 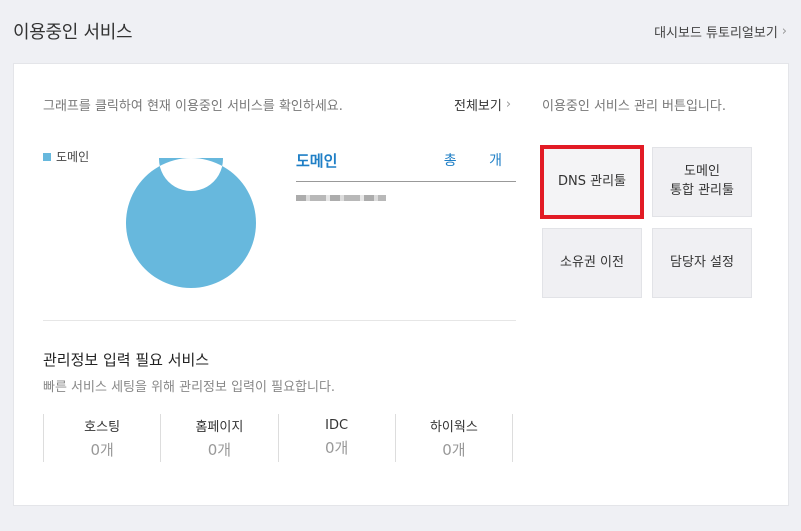 I want to click on domain-manager-label: 도메인 통합 관리툴, so click(x=702, y=181).